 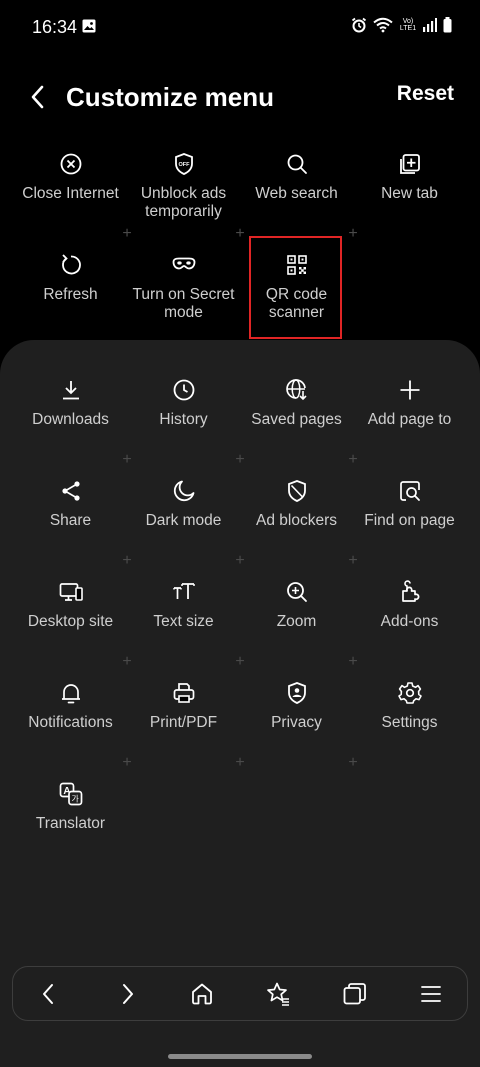 What do you see at coordinates (70, 605) in the screenshot?
I see `menu-item-desktop-site: Desktop site` at bounding box center [70, 605].